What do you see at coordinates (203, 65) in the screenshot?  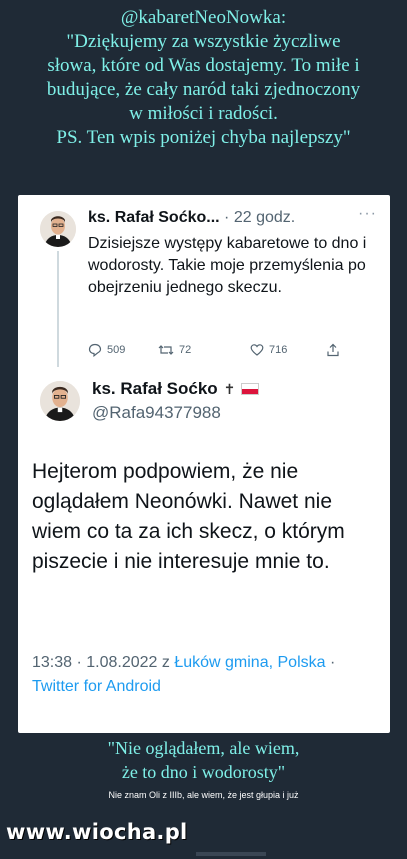 I see `top-caption-line: słowa, które od Was dostajemy. To miłe i` at bounding box center [203, 65].